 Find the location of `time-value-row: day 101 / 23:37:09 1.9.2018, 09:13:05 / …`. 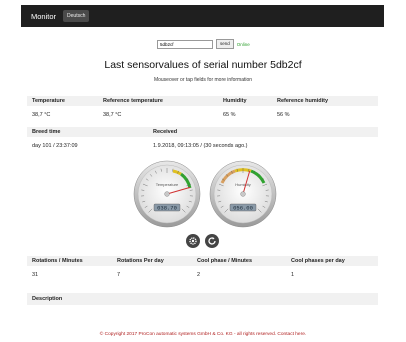

time-value-row: day 101 / 23:37:09 1.9.2018, 09:13:05 / … is located at coordinates (202, 146).